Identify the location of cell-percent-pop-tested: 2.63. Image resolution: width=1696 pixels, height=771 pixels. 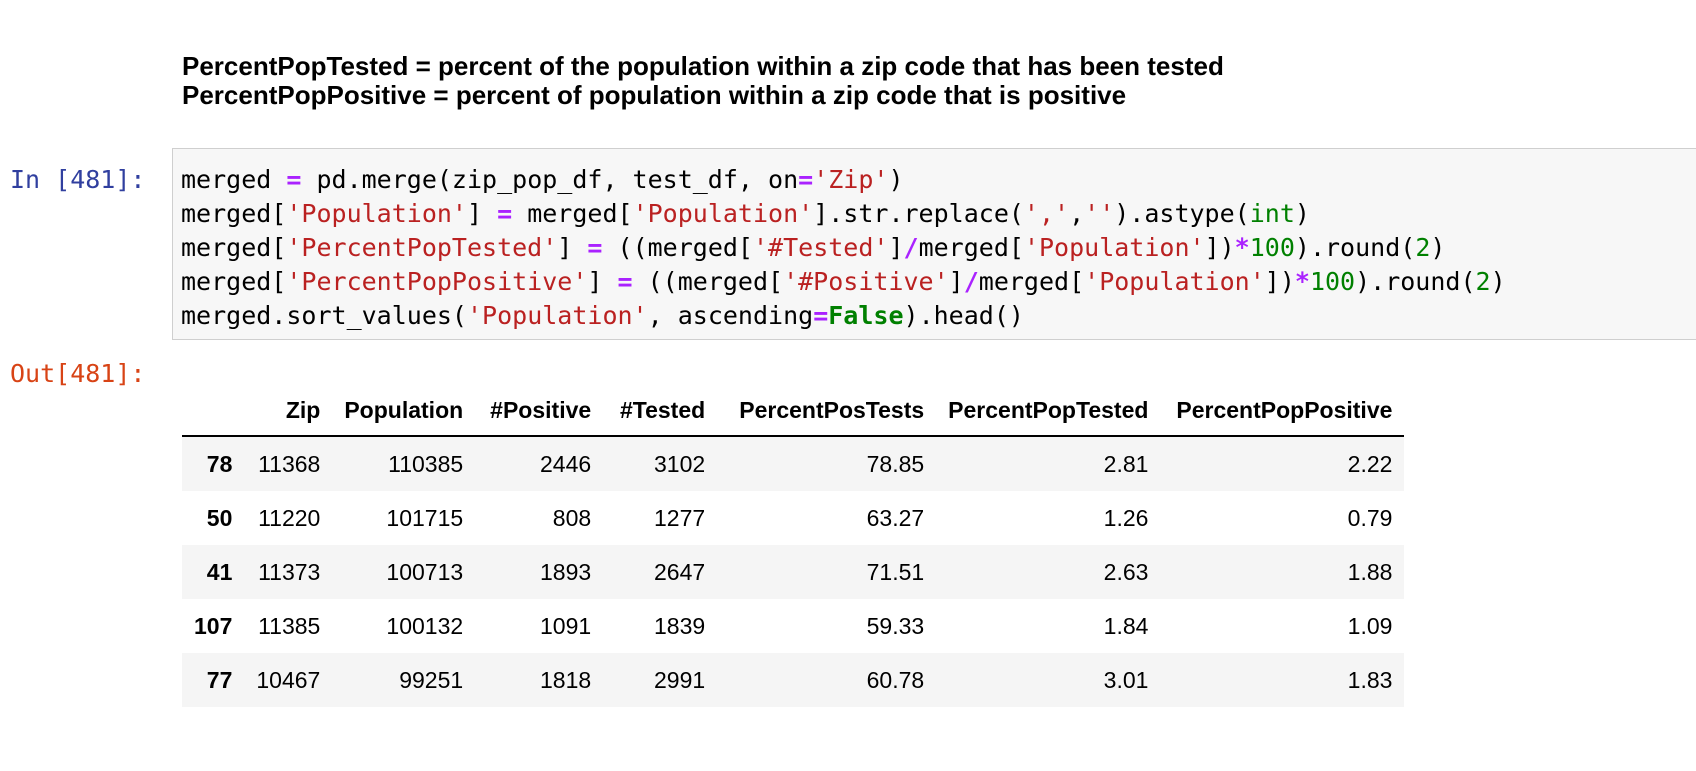
(1126, 571).